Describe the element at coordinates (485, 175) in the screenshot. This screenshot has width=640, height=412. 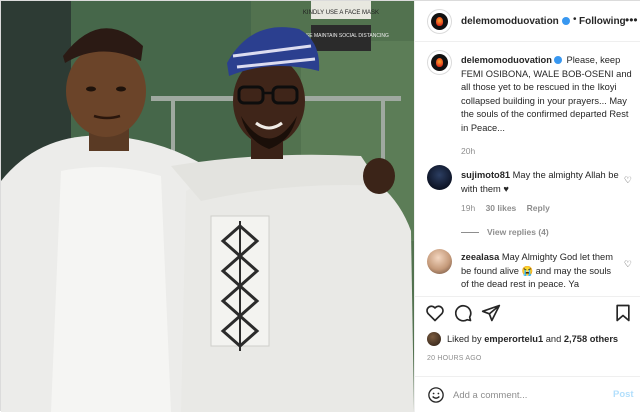
I see `comment-username: sujimoto81` at that location.